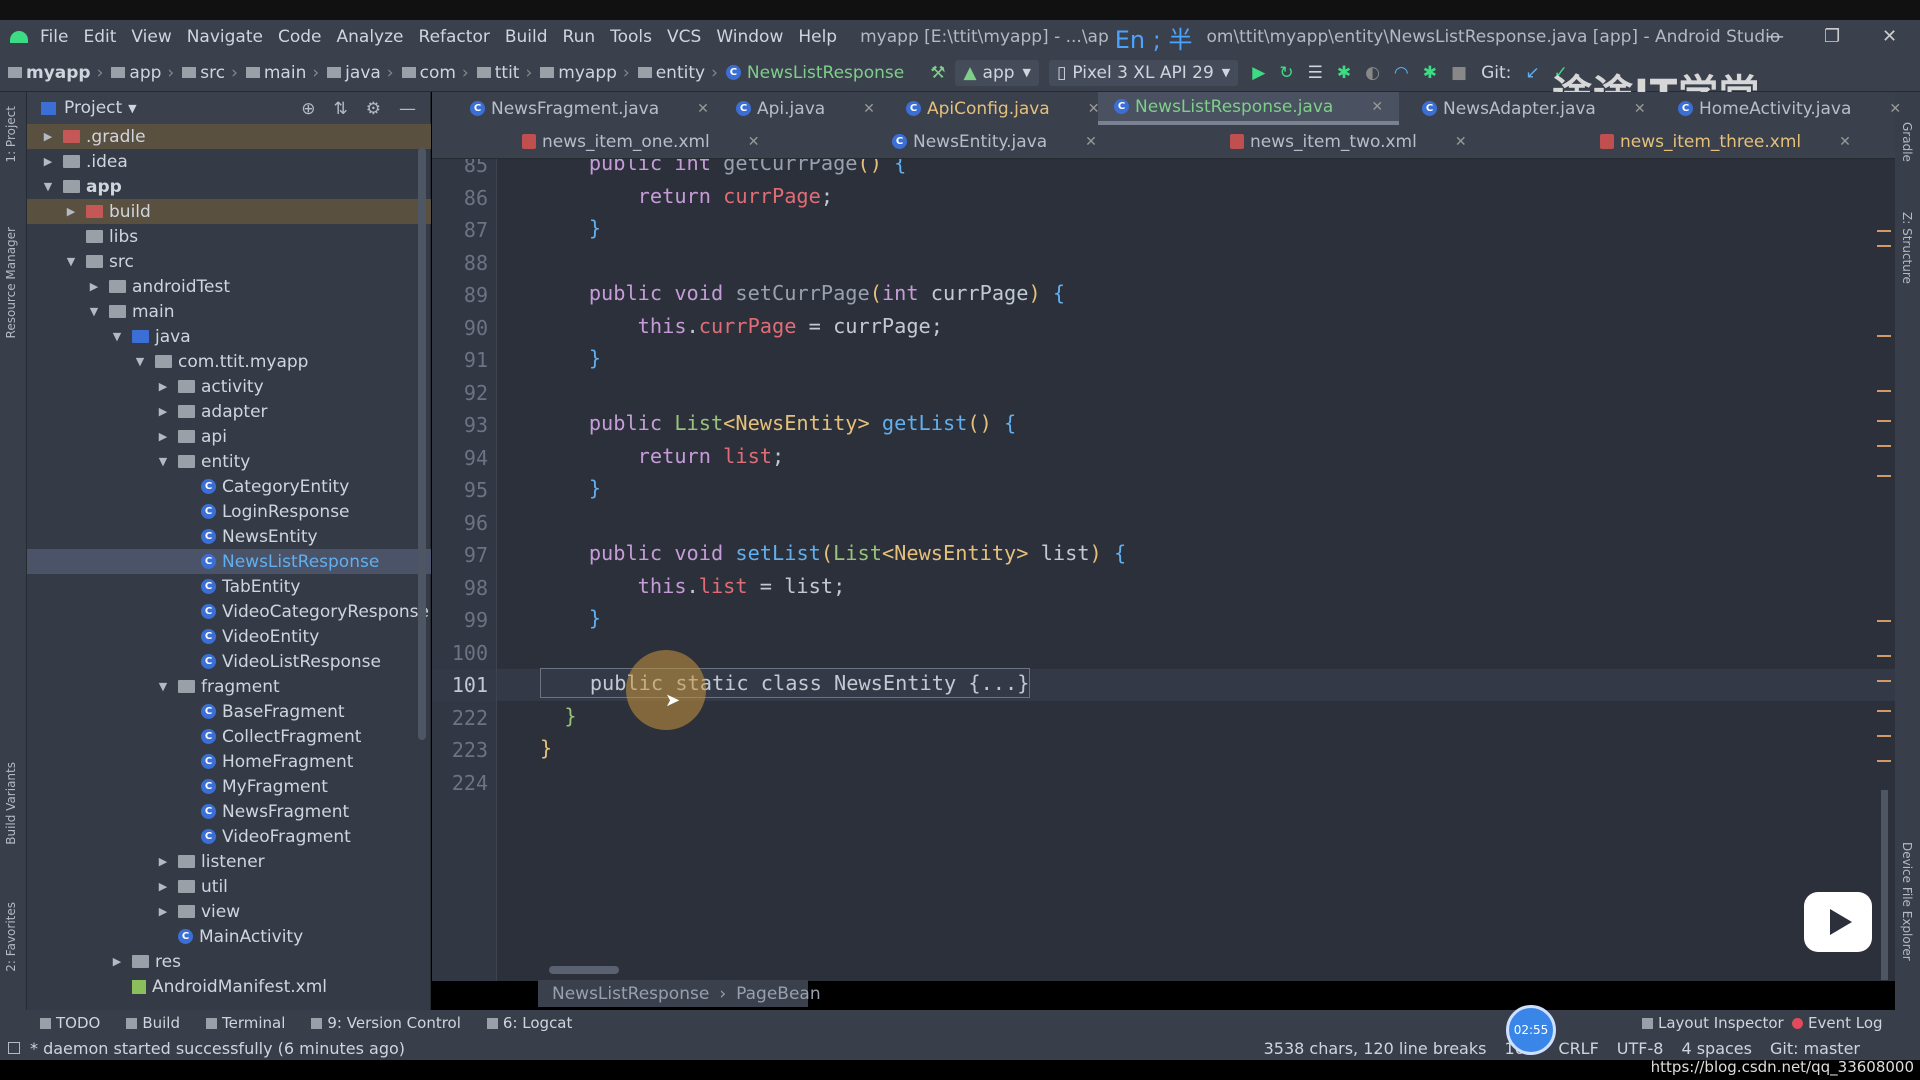 The width and height of the screenshot is (1920, 1080). I want to click on collapse-all-icon: ⇅, so click(341, 109).